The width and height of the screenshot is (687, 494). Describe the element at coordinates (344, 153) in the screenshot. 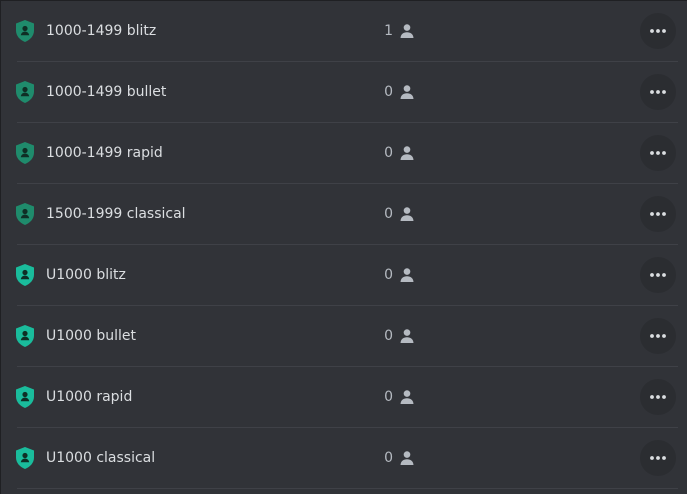

I see `role-row: 1000-1499 rapid 0` at that location.